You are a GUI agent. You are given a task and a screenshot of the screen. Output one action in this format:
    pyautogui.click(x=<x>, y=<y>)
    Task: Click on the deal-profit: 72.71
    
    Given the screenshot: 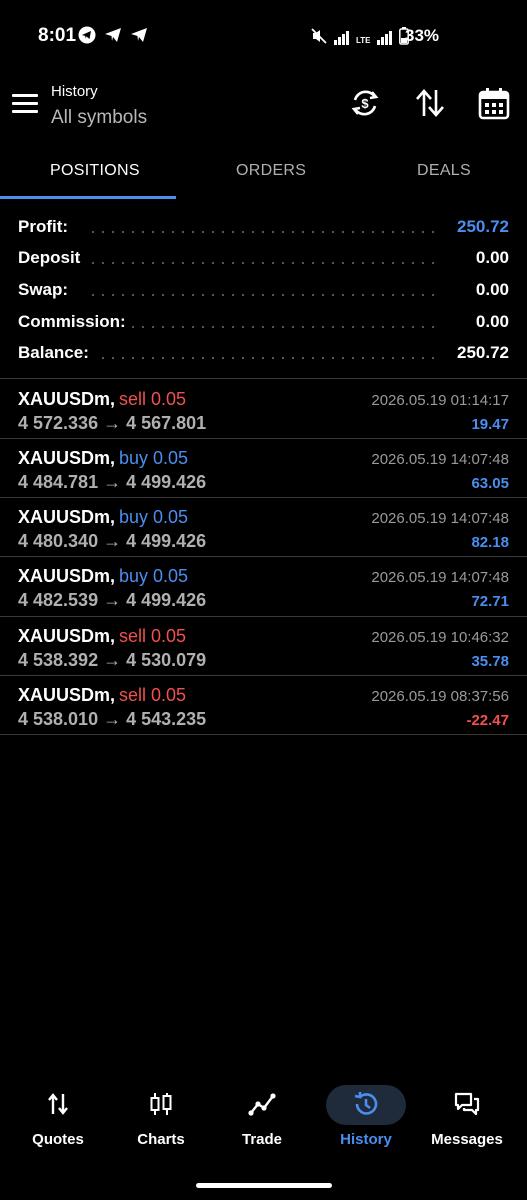 What is the action you would take?
    pyautogui.click(x=490, y=601)
    